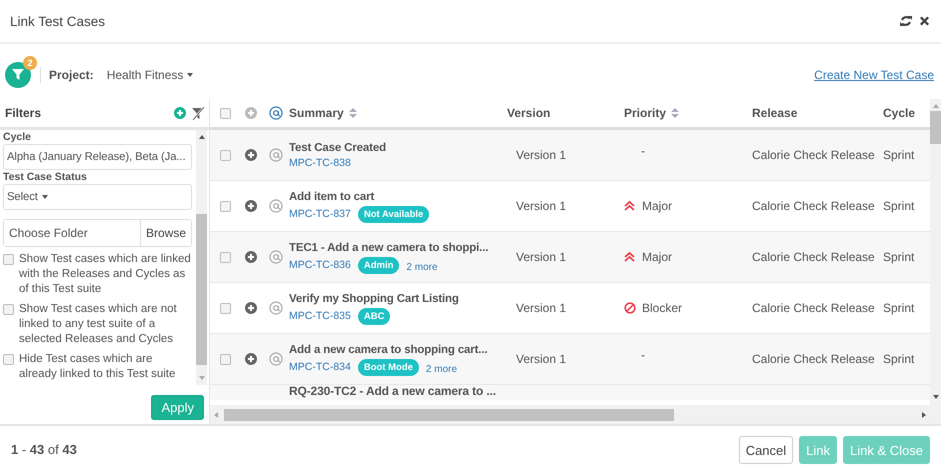 This screenshot has height=474, width=941. I want to click on priority-label: Blocker, so click(662, 308).